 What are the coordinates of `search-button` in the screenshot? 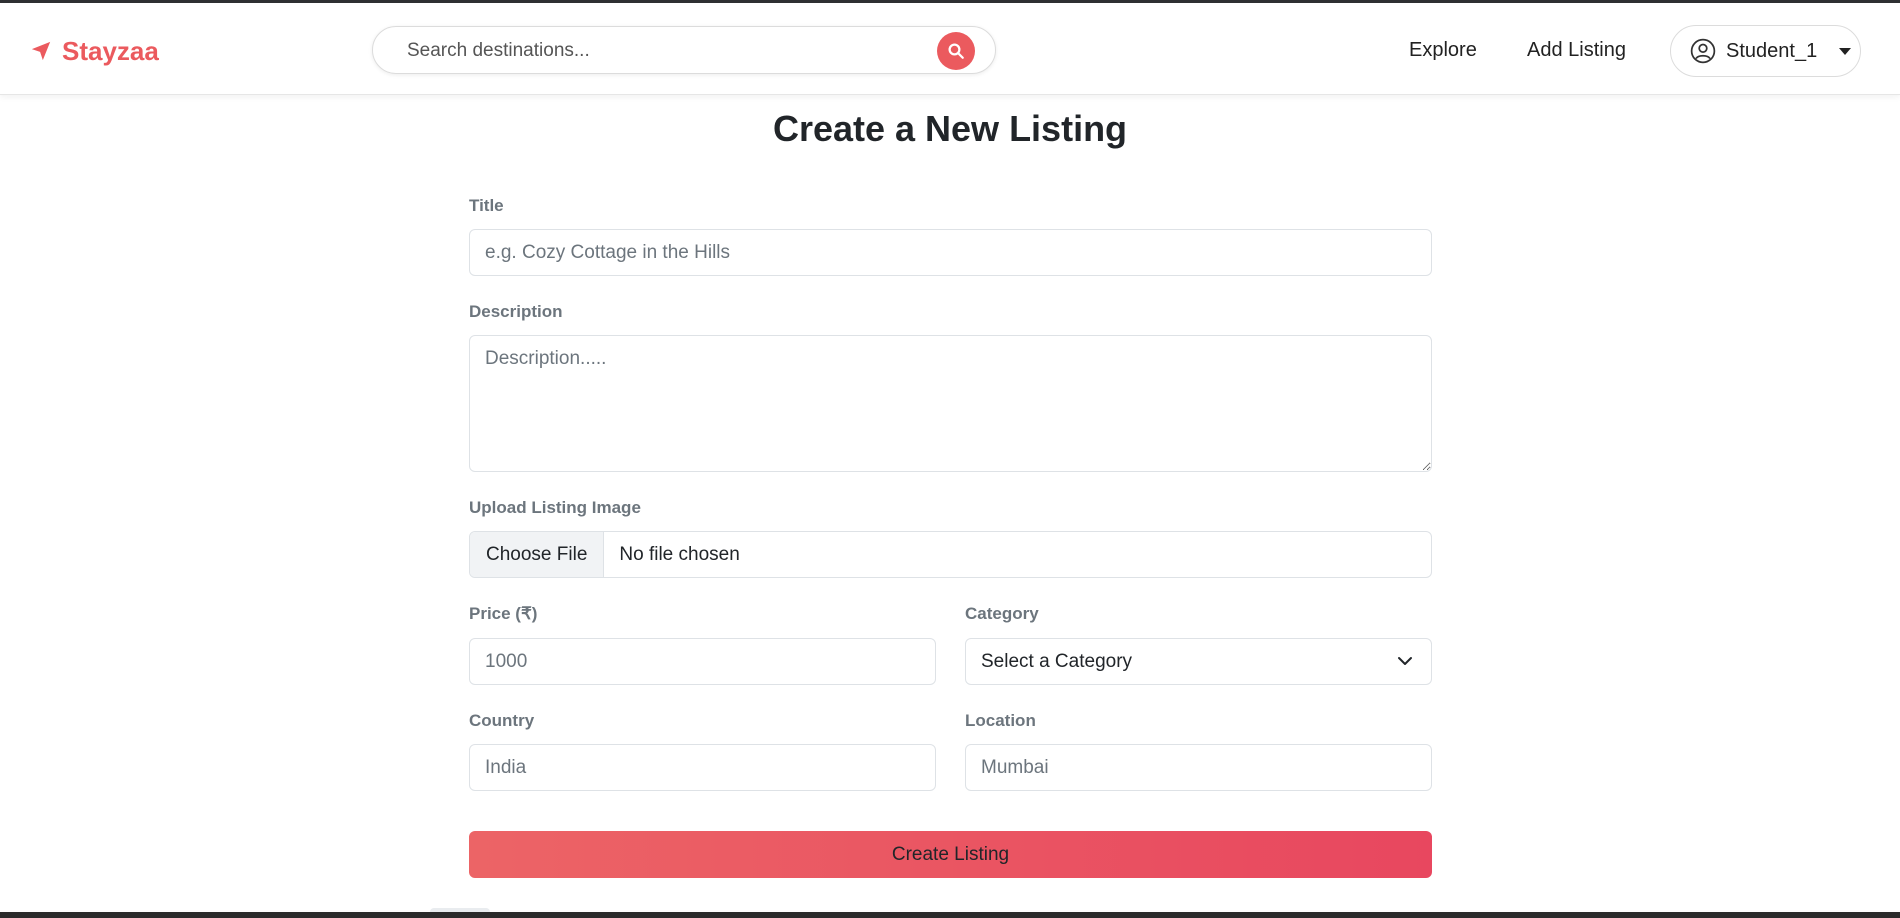 It's located at (956, 51).